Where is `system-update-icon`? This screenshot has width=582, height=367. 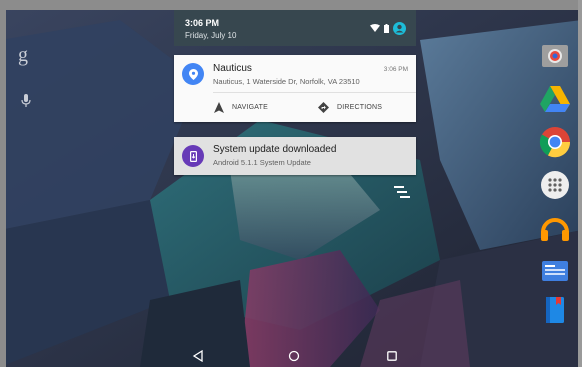 system-update-icon is located at coordinates (193, 156).